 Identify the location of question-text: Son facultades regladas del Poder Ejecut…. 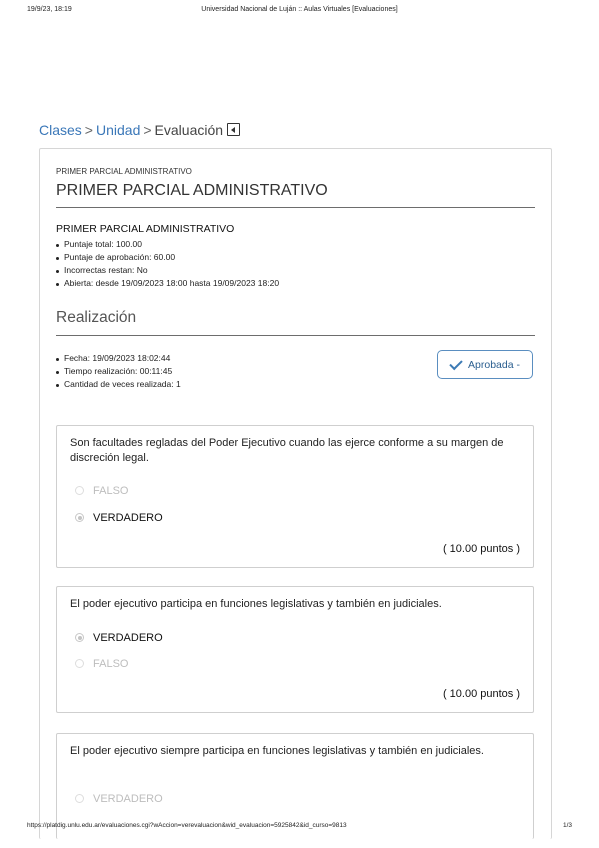
(287, 450).